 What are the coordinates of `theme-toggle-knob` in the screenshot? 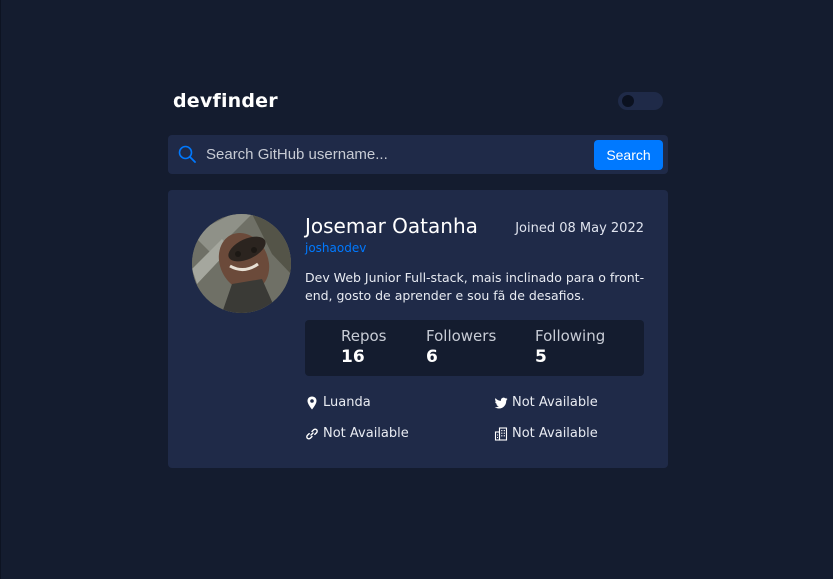 It's located at (628, 101).